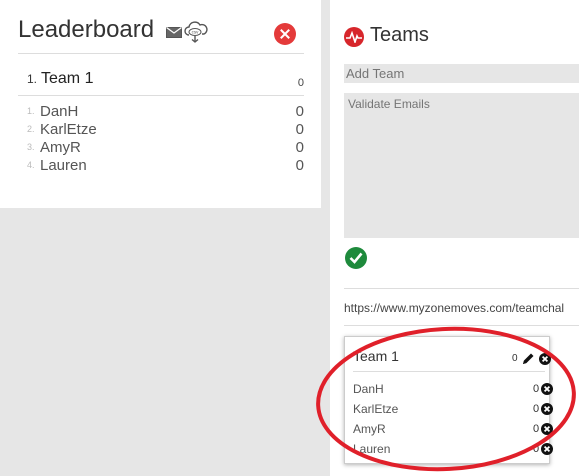  What do you see at coordinates (453, 410) in the screenshot?
I see `list-item: KarlEtze 0` at bounding box center [453, 410].